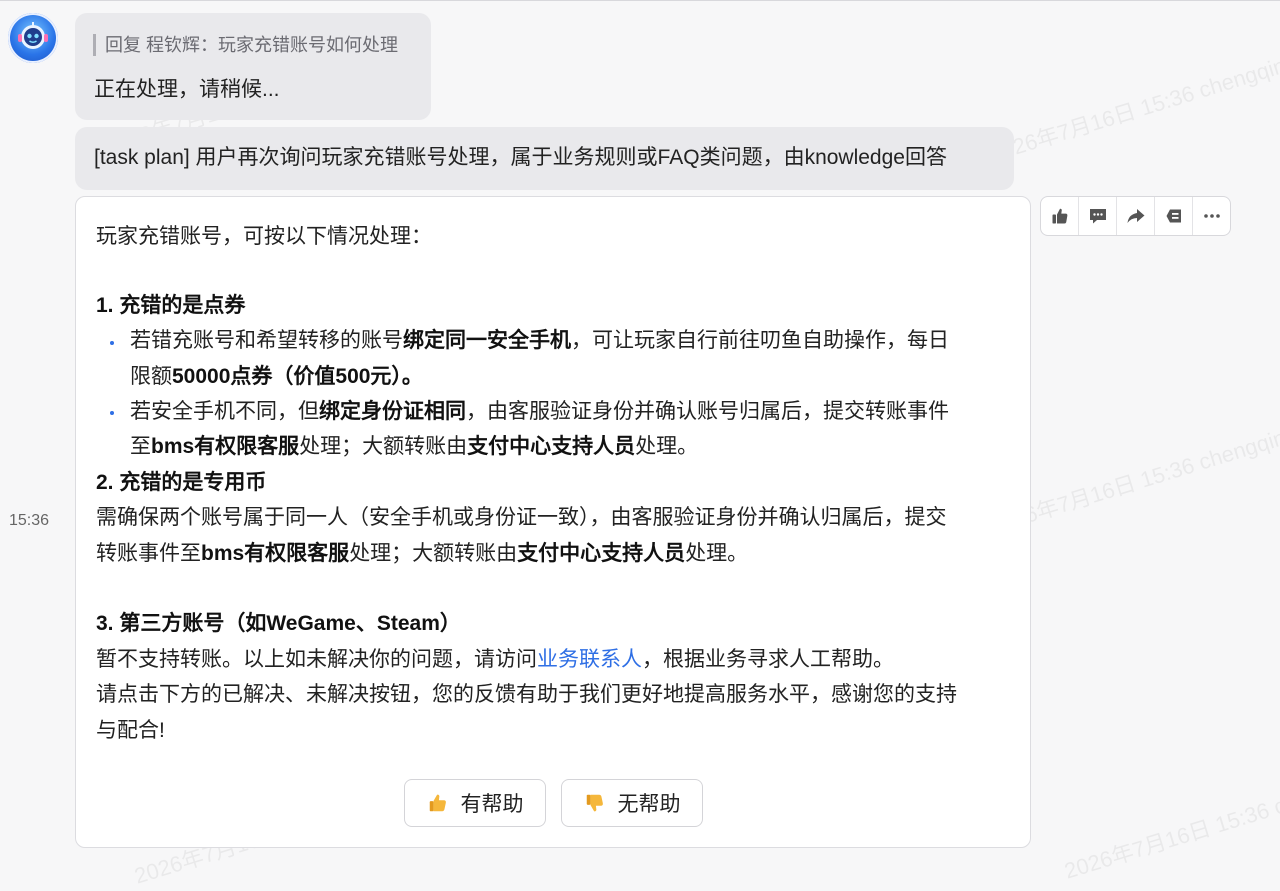  Describe the element at coordinates (539, 340) in the screenshot. I see `section1-bullet1-line1: 若错充账号和希望转移的账号绑定同一安全手机，可让玩家自行前往叨鱼自助操作，每日` at that location.